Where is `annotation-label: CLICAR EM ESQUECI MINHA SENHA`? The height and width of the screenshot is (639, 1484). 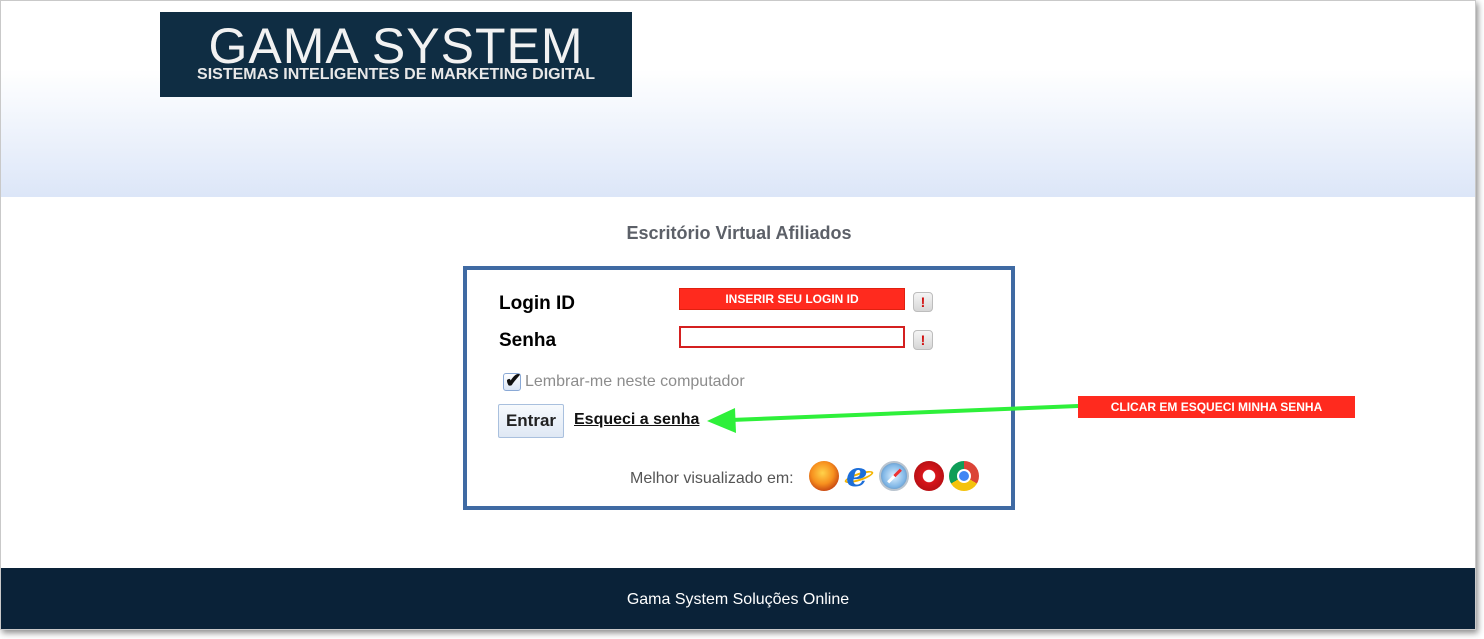 annotation-label: CLICAR EM ESQUECI MINHA SENHA is located at coordinates (1216, 407).